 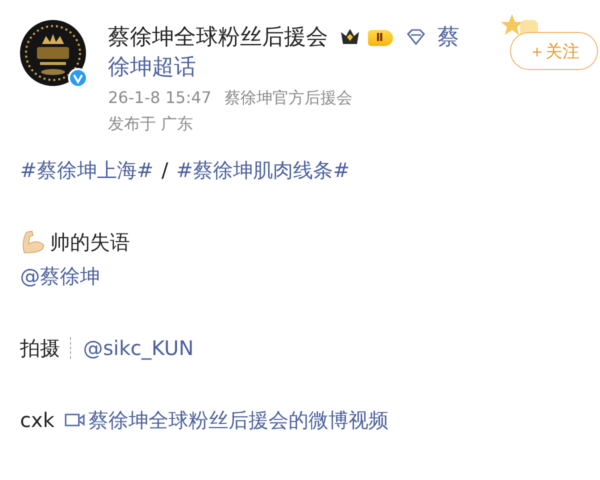 What do you see at coordinates (263, 170) in the screenshot?
I see `hashtag-link: #蔡徐坤肌肉线条#` at bounding box center [263, 170].